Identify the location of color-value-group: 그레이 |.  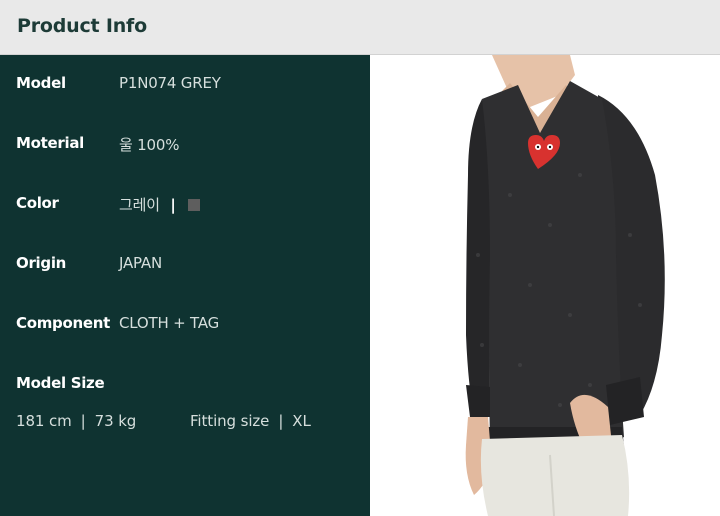
(160, 204).